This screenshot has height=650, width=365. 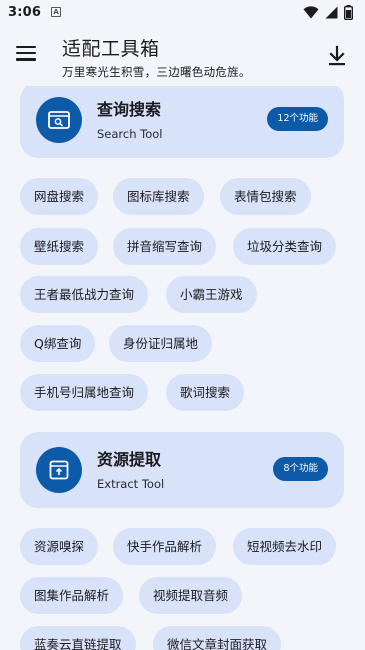 I want to click on app-subtitle: 万里寒光生积雪，三边曙色动危旌。, so click(x=156, y=72).